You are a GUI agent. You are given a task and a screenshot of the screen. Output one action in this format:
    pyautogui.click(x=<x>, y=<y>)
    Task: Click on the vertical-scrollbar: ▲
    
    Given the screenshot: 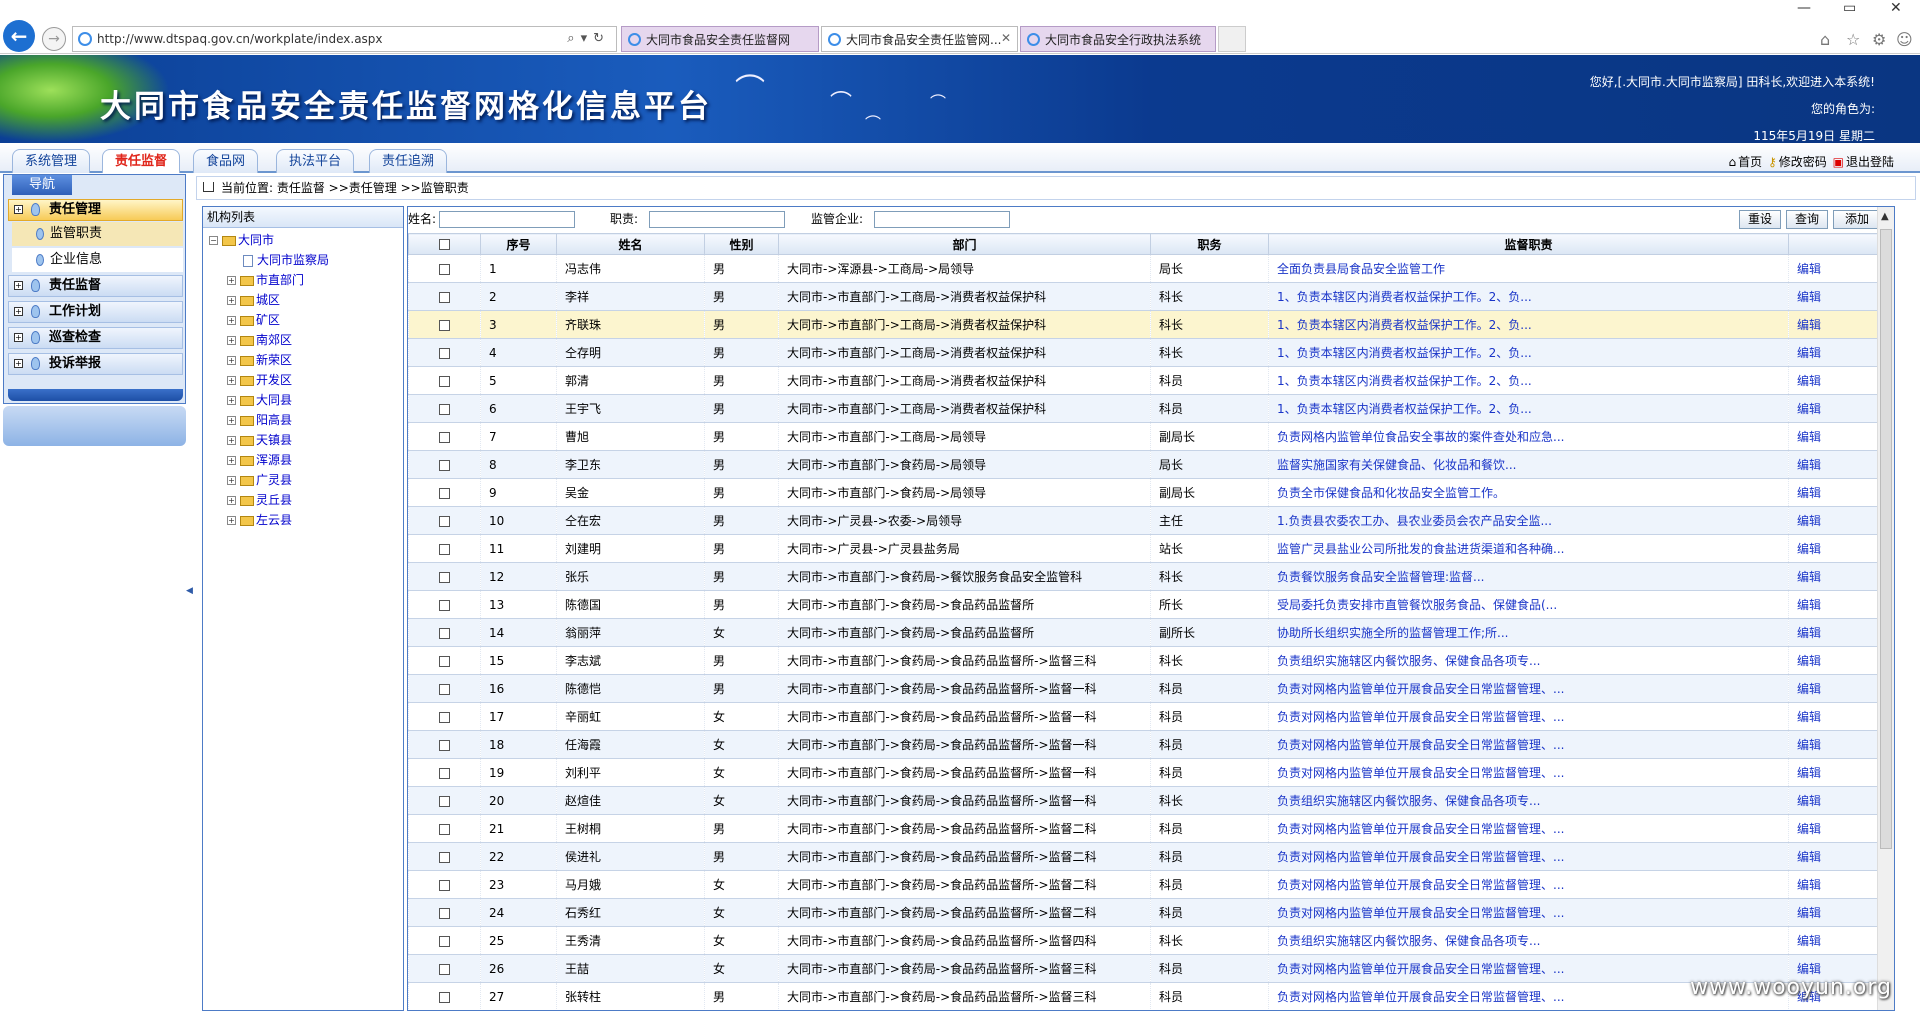 What is the action you would take?
    pyautogui.click(x=1885, y=608)
    